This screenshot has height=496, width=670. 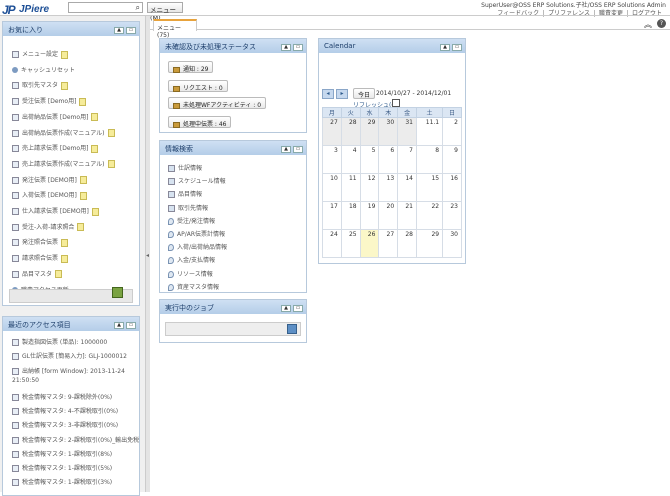 What do you see at coordinates (369, 159) in the screenshot?
I see `calendar-day: 5` at bounding box center [369, 159].